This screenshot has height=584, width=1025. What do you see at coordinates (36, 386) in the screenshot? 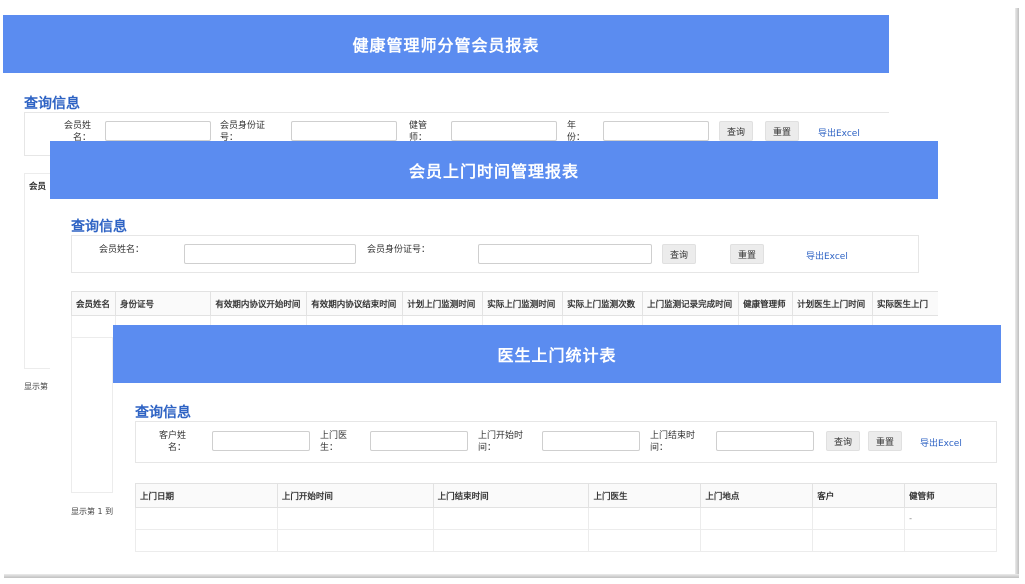
I see `panel1-pagination-text: 显示第` at bounding box center [36, 386].